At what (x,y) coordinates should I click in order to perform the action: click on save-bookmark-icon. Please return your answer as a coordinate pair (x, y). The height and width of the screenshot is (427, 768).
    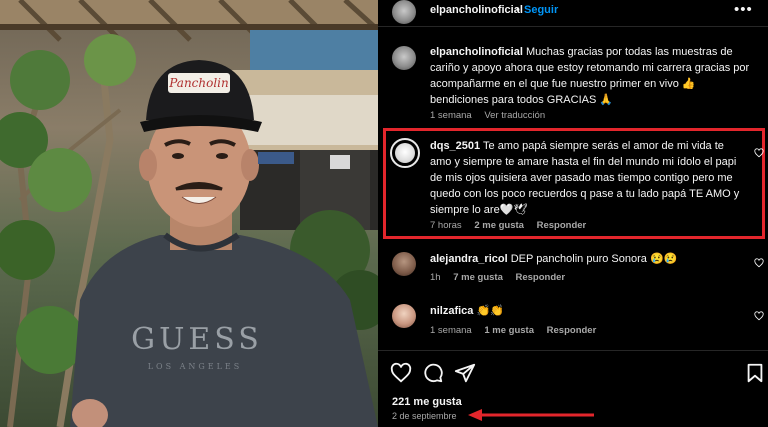
    Looking at the image, I should click on (755, 373).